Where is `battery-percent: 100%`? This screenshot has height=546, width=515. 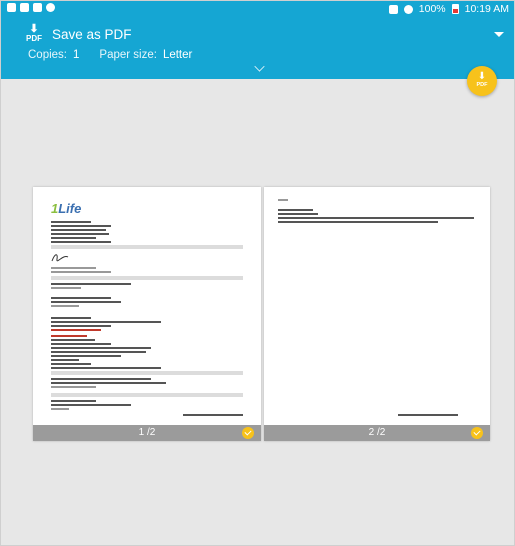
battery-percent: 100% is located at coordinates (432, 9).